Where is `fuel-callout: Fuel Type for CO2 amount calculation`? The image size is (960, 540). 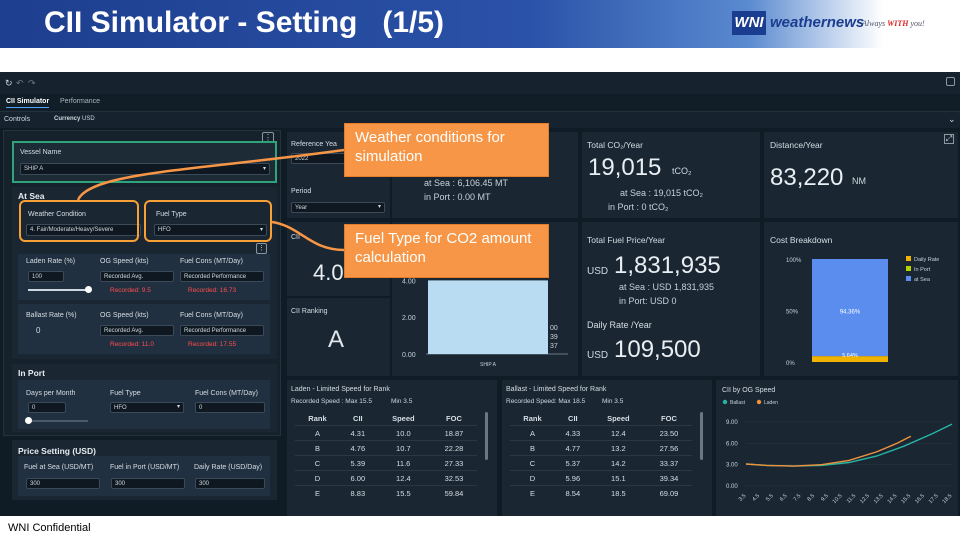 fuel-callout: Fuel Type for CO2 amount calculation is located at coordinates (446, 251).